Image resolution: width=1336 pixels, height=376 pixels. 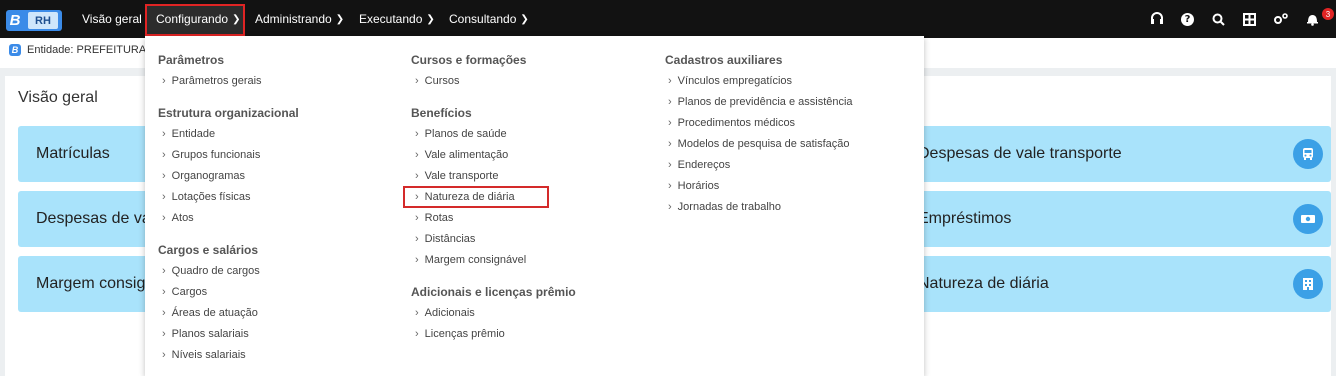 I want to click on menu-item: › Vale alimentação, so click(x=461, y=155).